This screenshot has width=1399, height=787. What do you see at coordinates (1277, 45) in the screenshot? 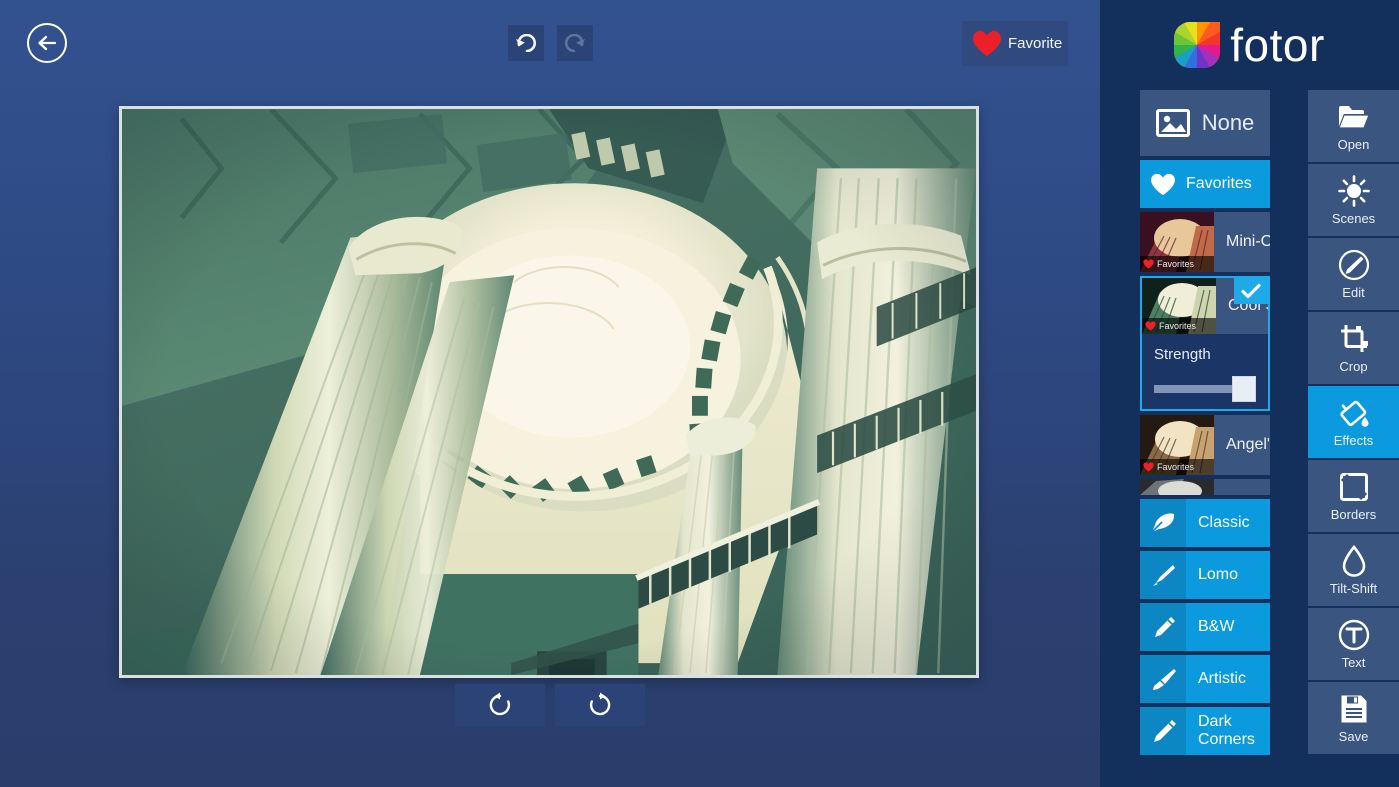
I see `brand-name: fotor` at bounding box center [1277, 45].